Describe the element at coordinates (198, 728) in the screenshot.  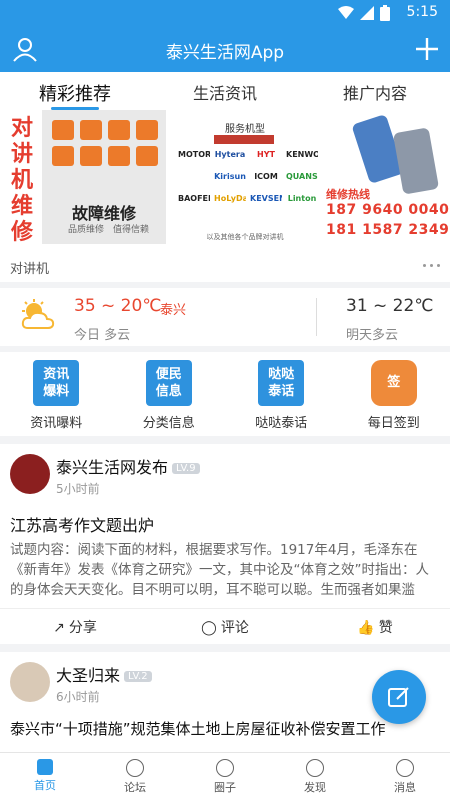
I see `post-title: 泰兴市“十项措施”规范集体土地上房屋征收补偿安置工作` at that location.